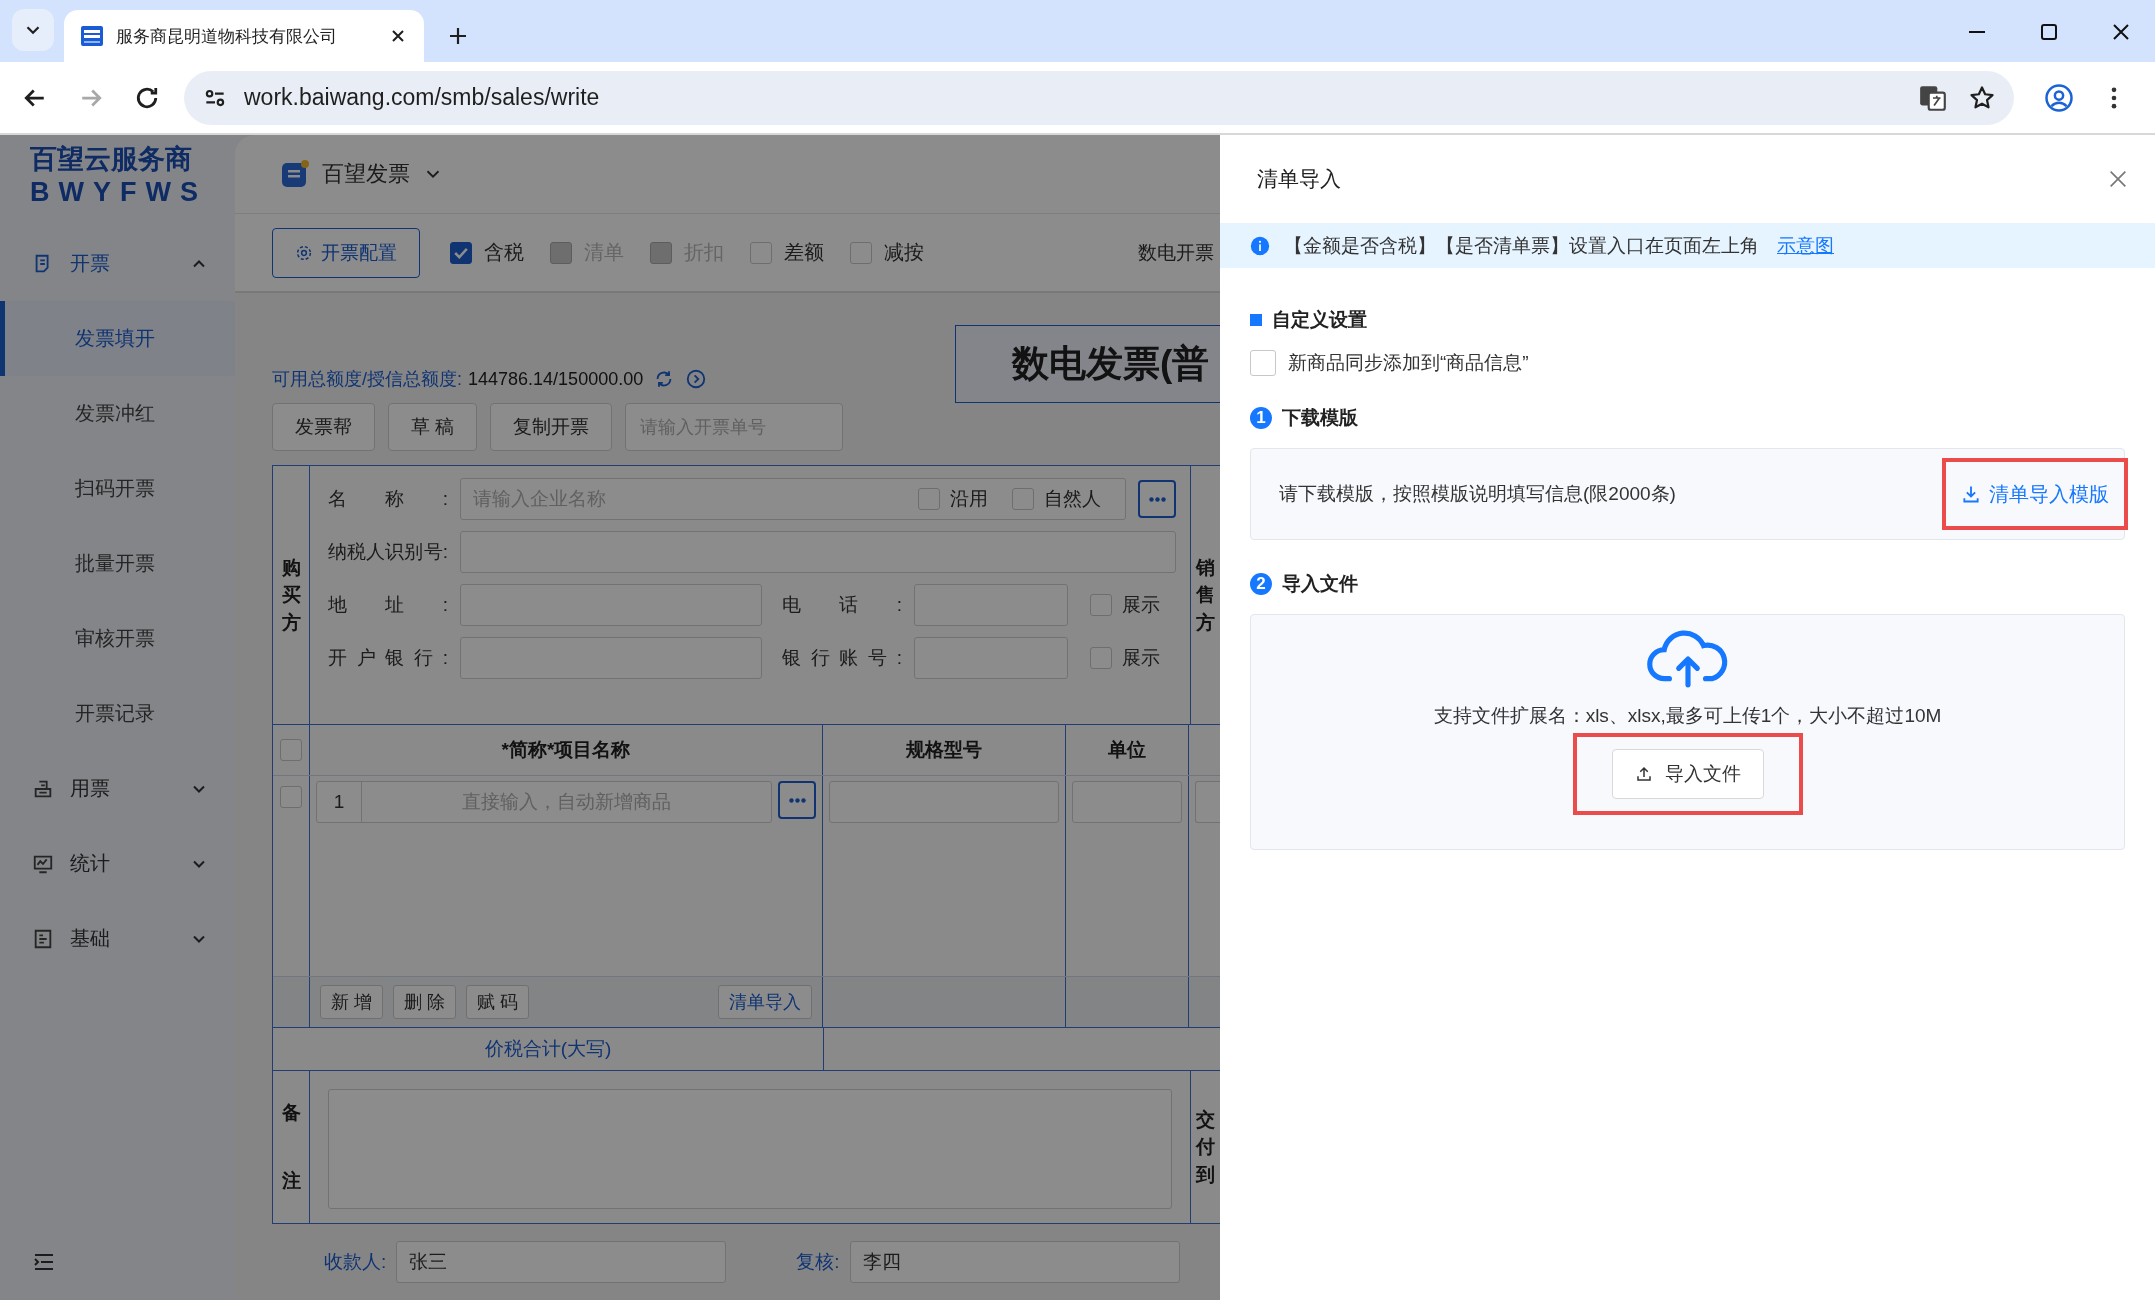 The width and height of the screenshot is (2155, 1300). What do you see at coordinates (366, 174) in the screenshot?
I see `app-name: 百望发票` at bounding box center [366, 174].